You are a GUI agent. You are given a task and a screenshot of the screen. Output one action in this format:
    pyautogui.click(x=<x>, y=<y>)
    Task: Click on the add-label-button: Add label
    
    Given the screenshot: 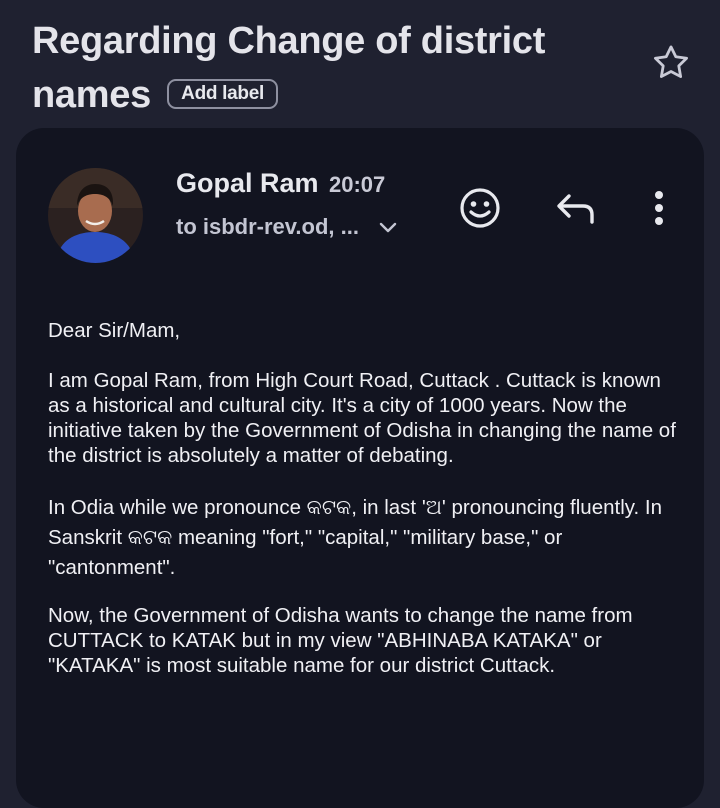 What is the action you would take?
    pyautogui.click(x=222, y=93)
    